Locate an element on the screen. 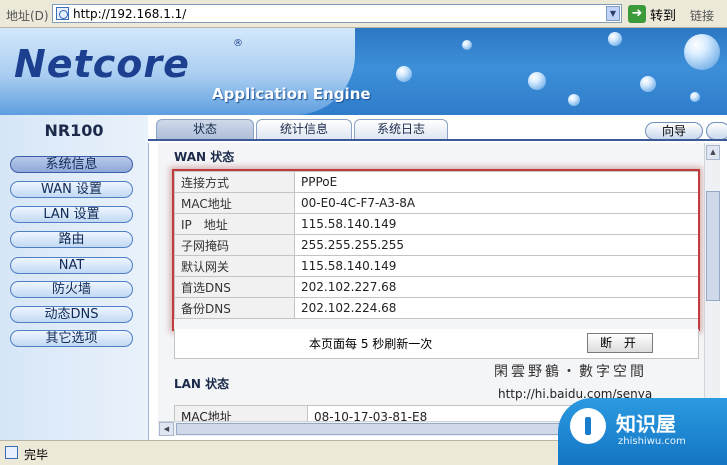  sidebar-item-nat: NAT is located at coordinates (71, 265).